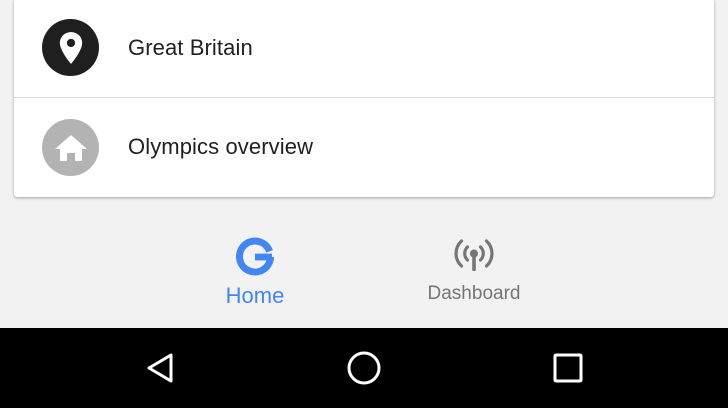 This screenshot has height=408, width=728. I want to click on home-avatar, so click(70, 147).